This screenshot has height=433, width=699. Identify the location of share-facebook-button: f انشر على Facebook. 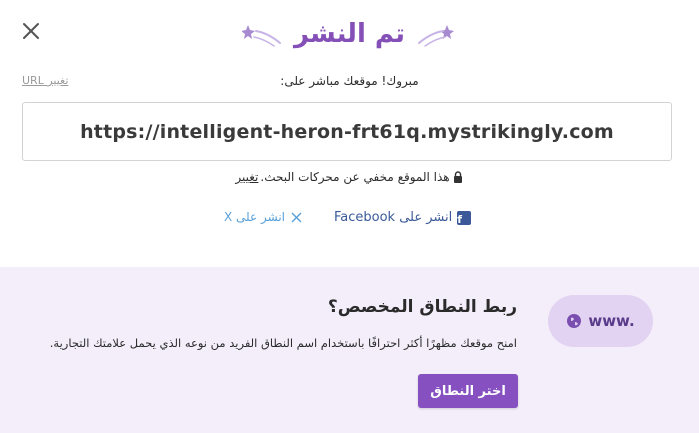
(403, 217).